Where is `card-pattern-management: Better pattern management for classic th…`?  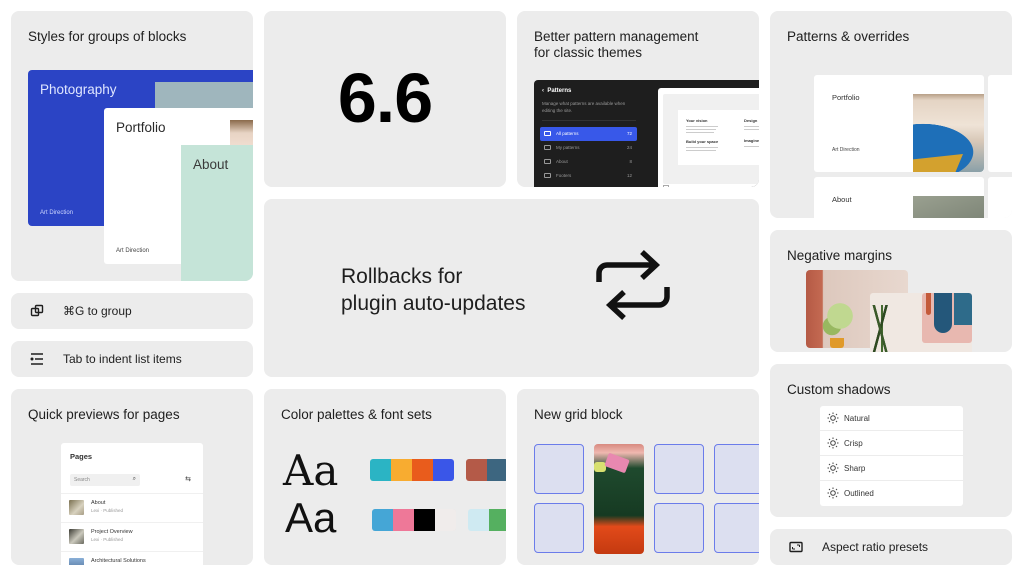
card-pattern-management: Better pattern management for classic th… is located at coordinates (638, 99).